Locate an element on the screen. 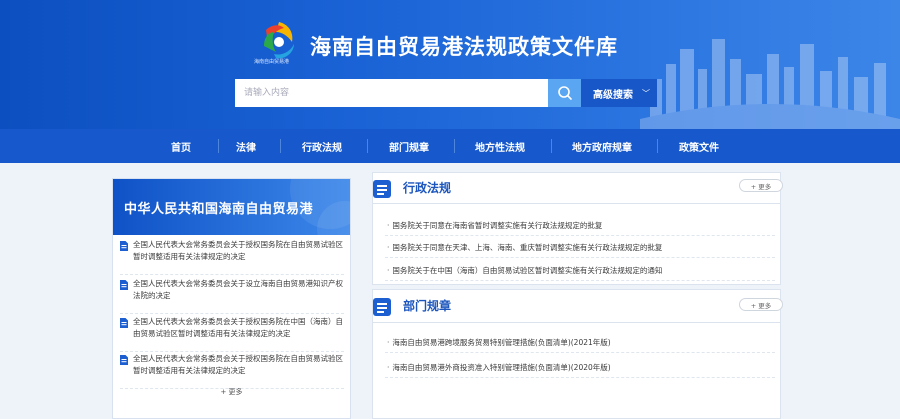  main-nav: 首页 法律 行政法规 部门规章 地方性法规 地方政府规章 政策文件 is located at coordinates (450, 146).